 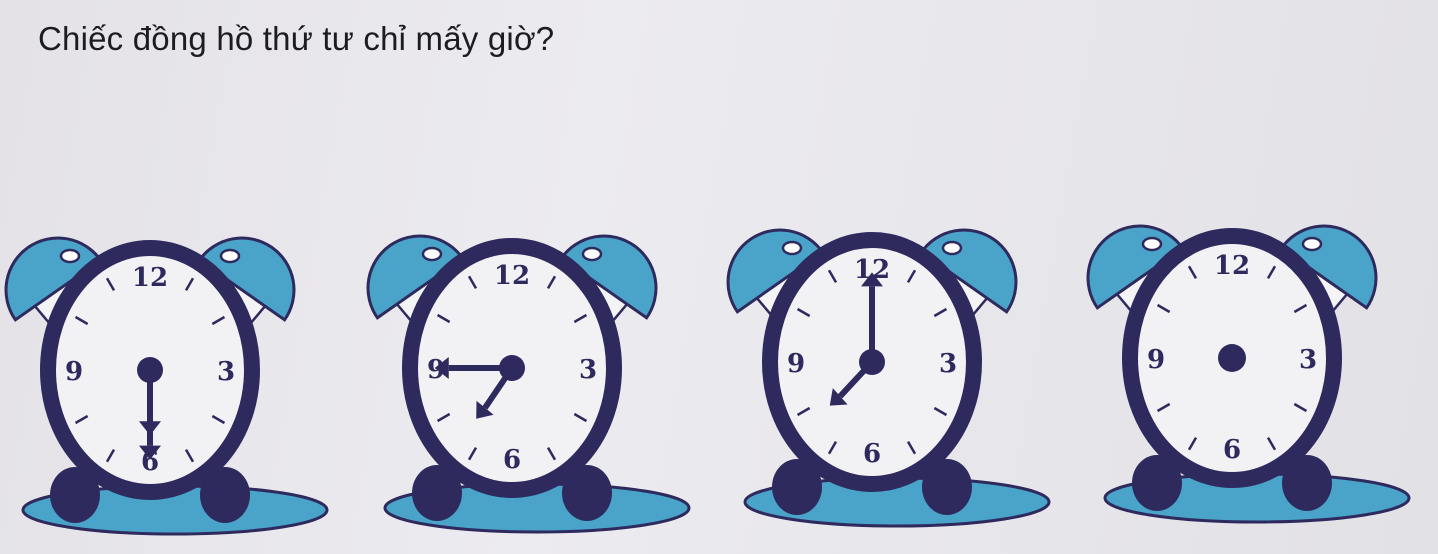 What do you see at coordinates (1248, 374) in the screenshot?
I see `alarm-clock: 12 3 6 9` at bounding box center [1248, 374].